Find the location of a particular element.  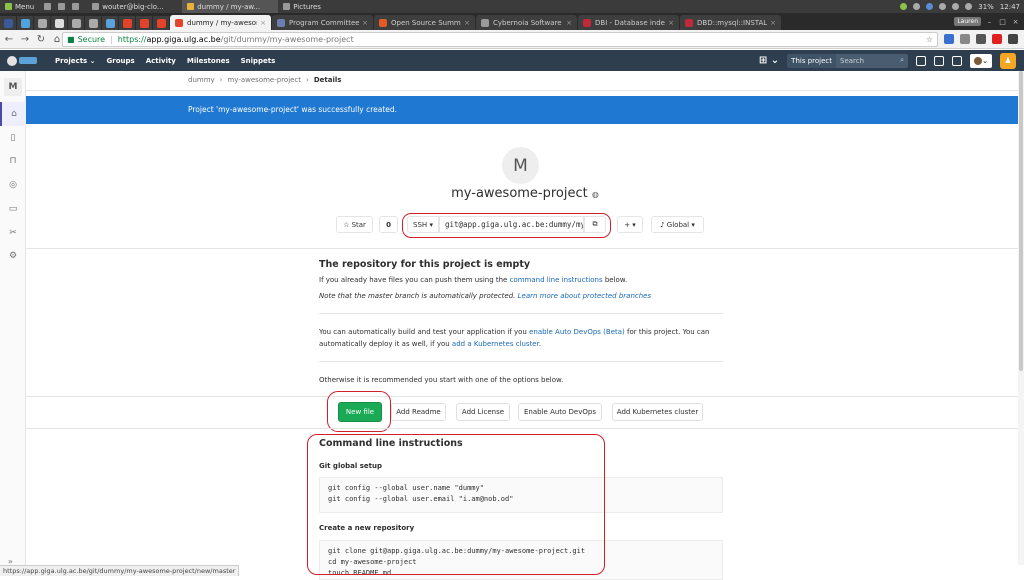

browser-launcher-icon is located at coordinates (76, 6).